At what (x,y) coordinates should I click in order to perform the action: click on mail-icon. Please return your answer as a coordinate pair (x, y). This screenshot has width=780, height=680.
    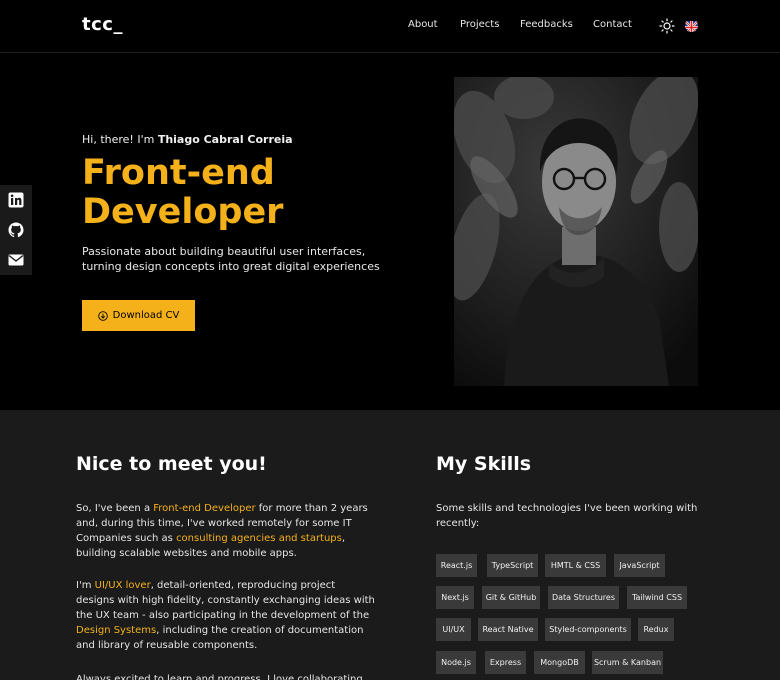
    Looking at the image, I should click on (16, 260).